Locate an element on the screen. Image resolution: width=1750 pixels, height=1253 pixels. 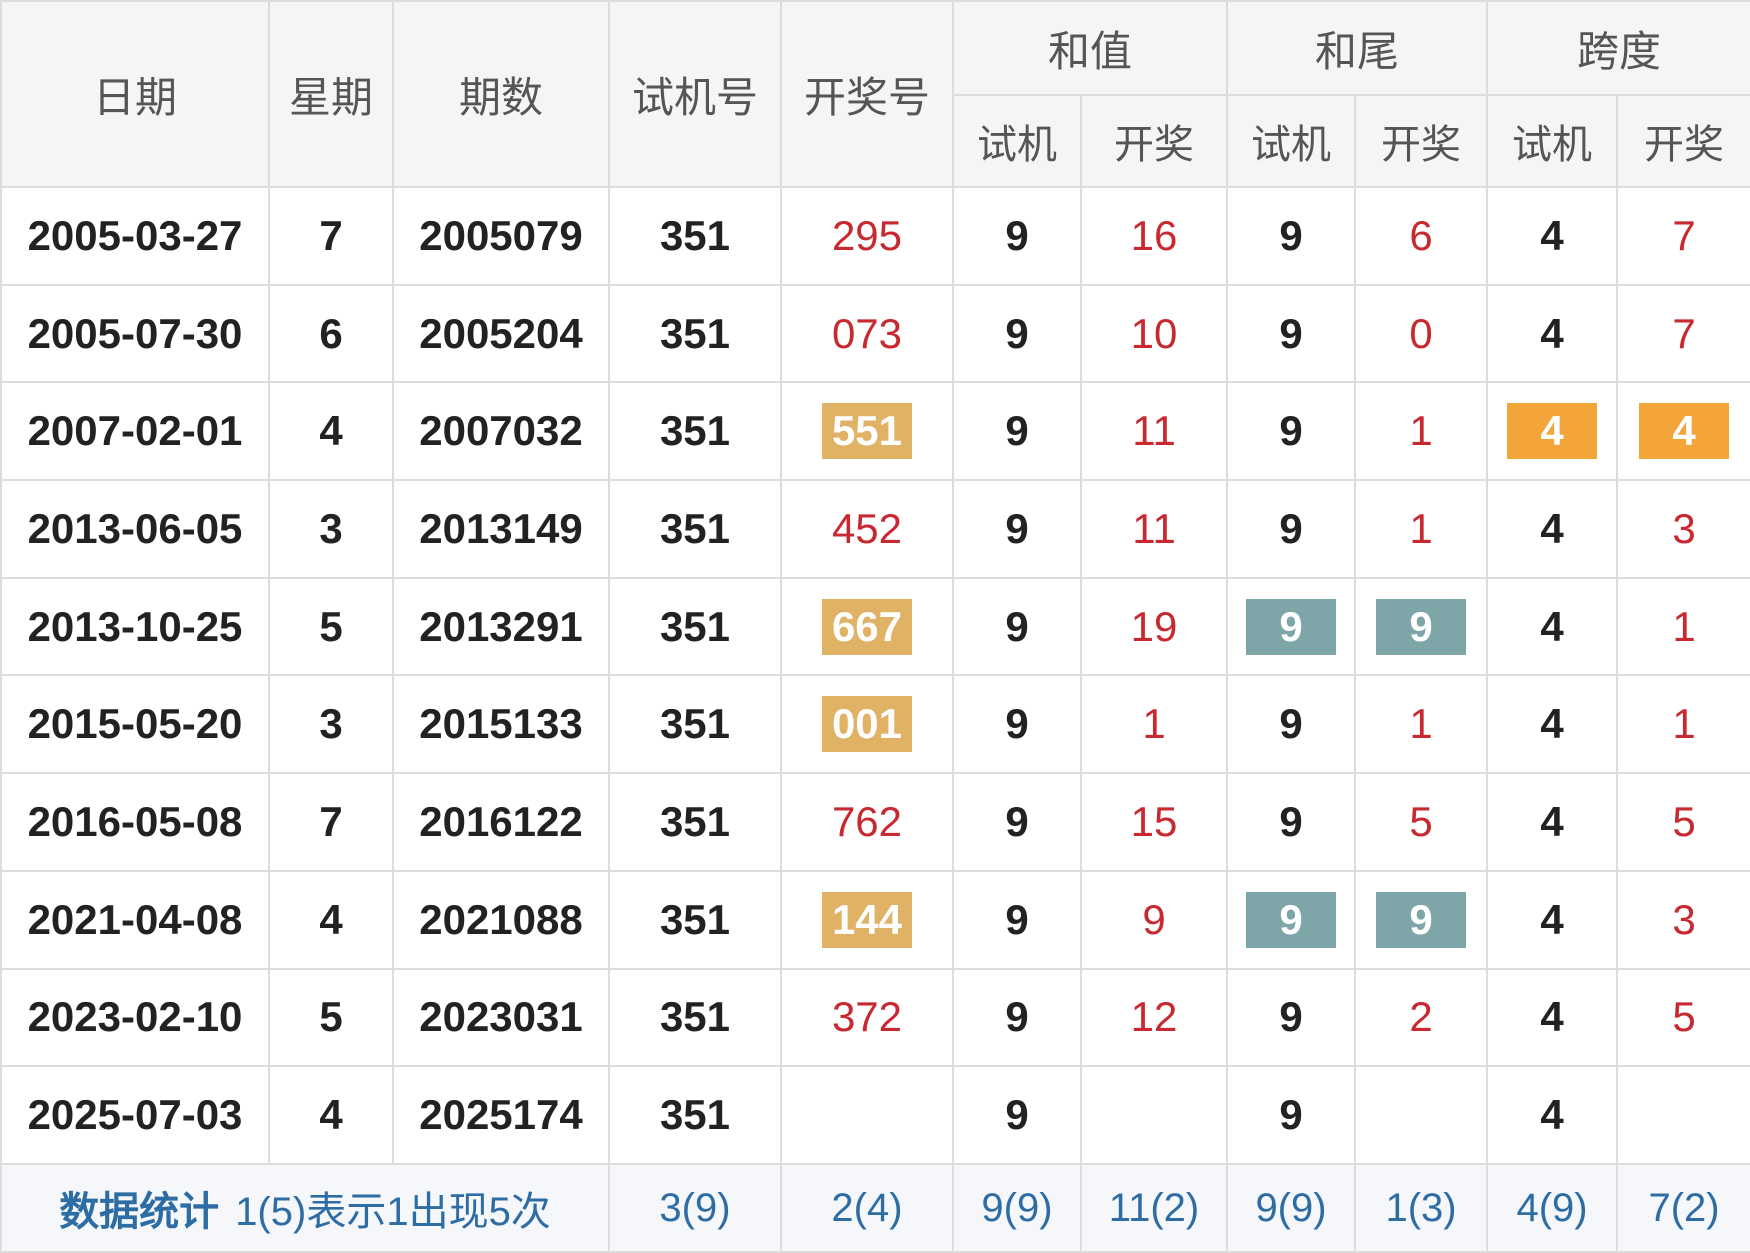
cell-issue: 2005079 is located at coordinates (501, 236).